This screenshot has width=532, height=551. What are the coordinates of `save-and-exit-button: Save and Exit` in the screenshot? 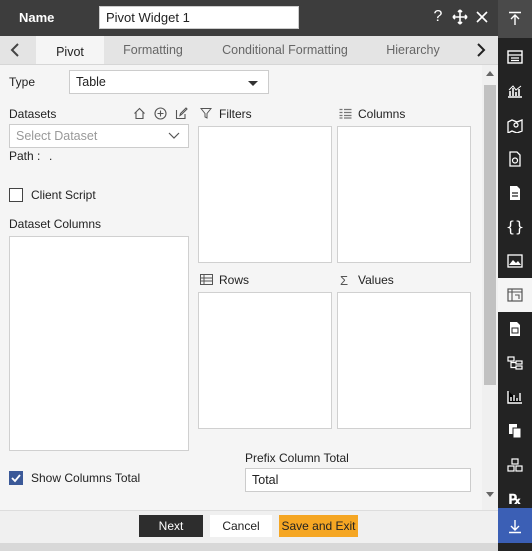 It's located at (318, 526).